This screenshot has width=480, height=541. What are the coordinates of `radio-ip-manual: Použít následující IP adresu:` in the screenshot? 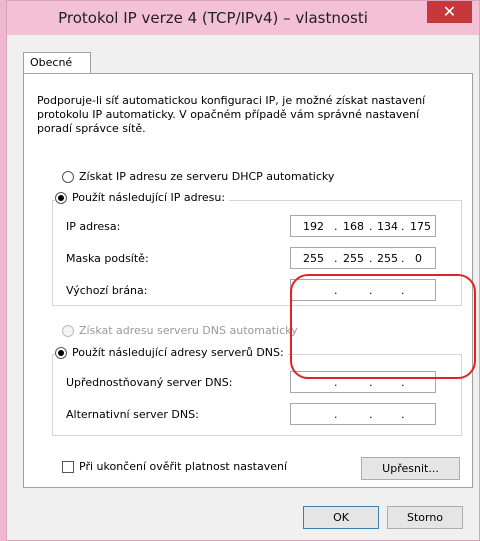 It's located at (142, 197).